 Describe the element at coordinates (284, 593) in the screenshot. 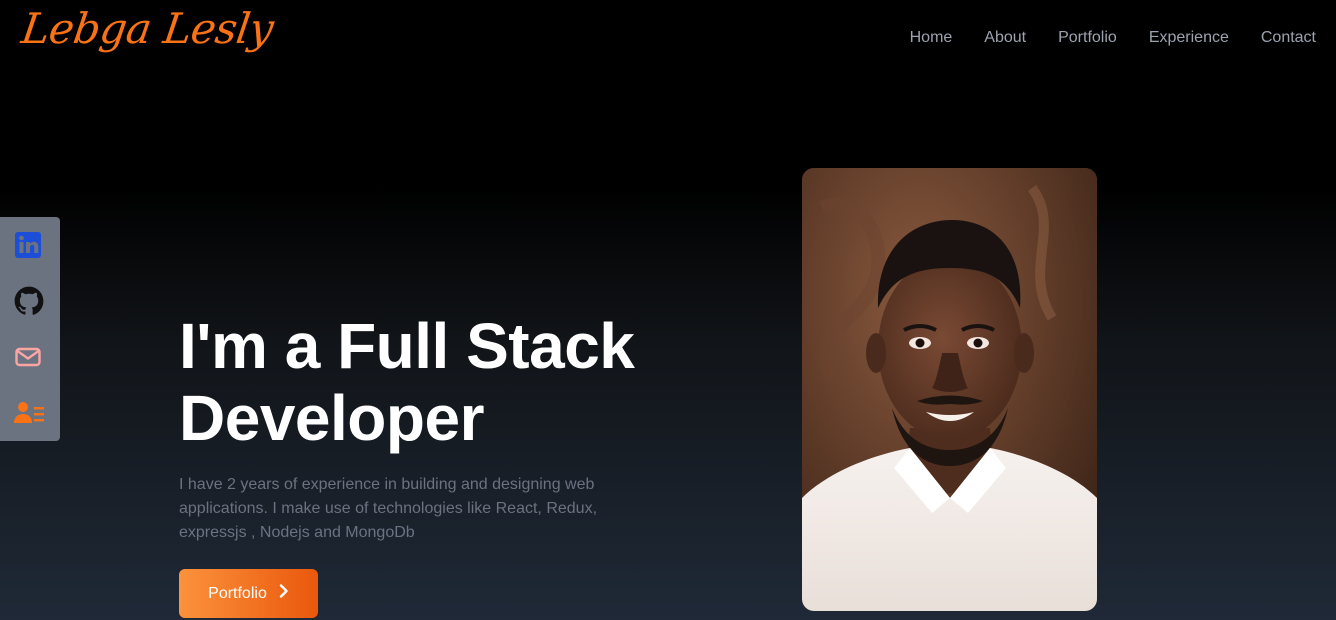

I see `chevron-right-icon` at that location.